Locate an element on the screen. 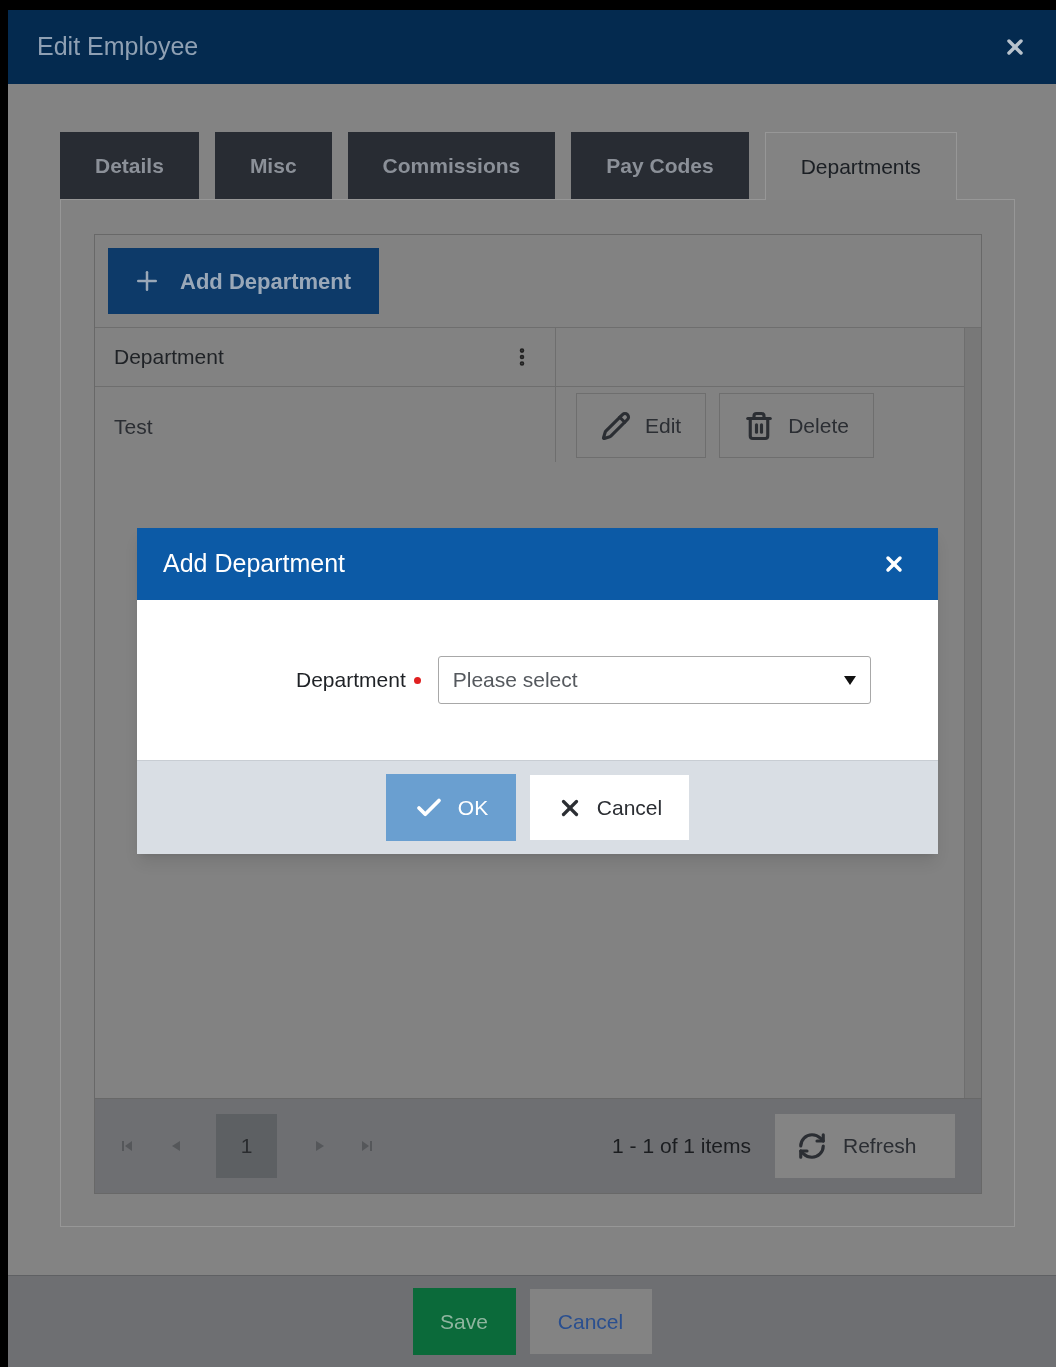 The width and height of the screenshot is (1056, 1367). table-cell: Test is located at coordinates (325, 424).